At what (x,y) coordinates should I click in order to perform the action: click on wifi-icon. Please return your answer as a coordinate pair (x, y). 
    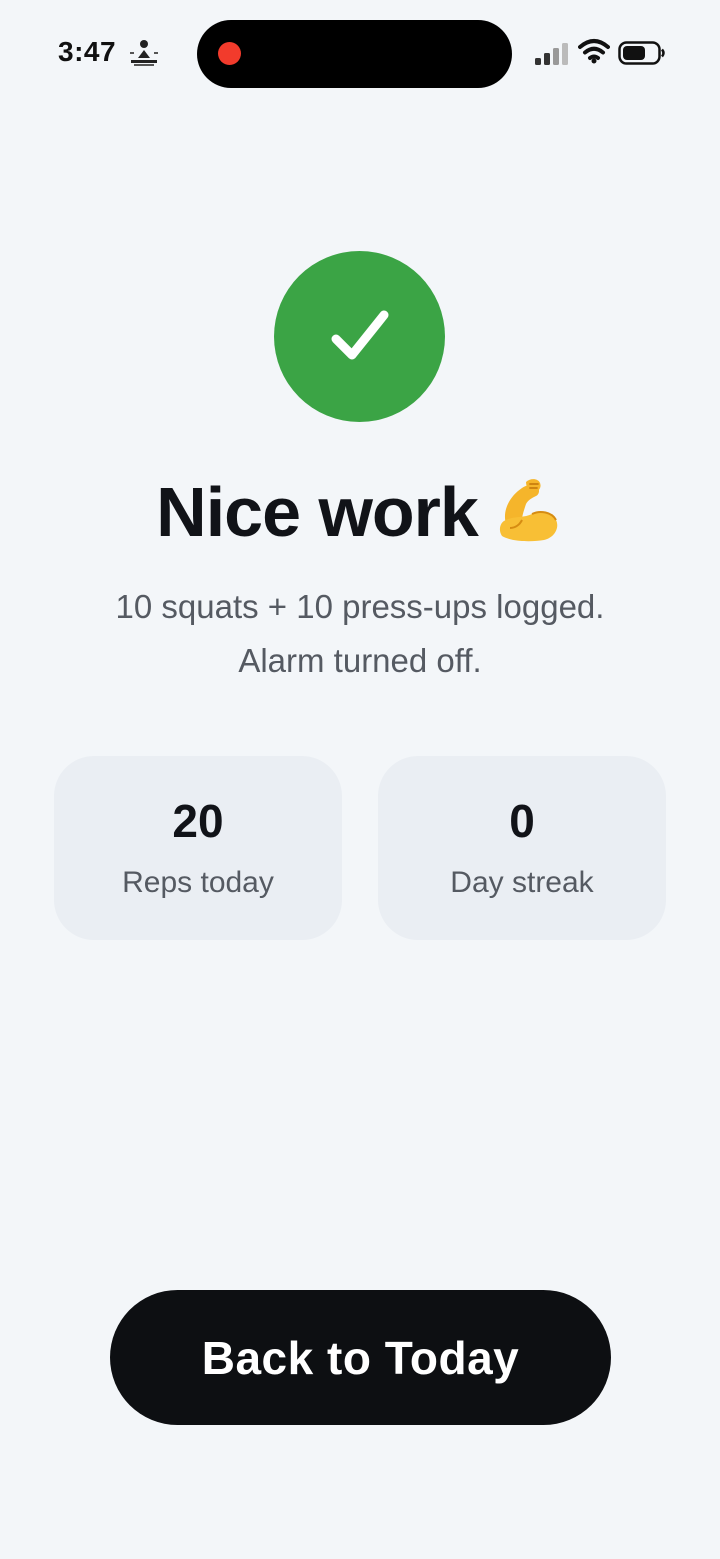
    Looking at the image, I should click on (594, 51).